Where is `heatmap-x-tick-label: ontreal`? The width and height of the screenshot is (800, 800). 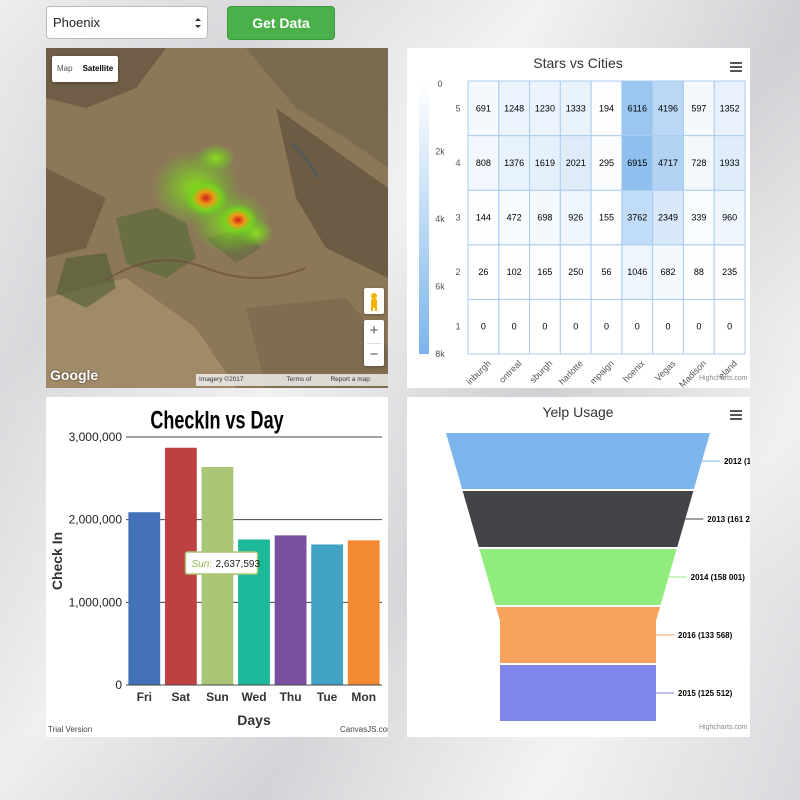
heatmap-x-tick-label: ontreal is located at coordinates (510, 371).